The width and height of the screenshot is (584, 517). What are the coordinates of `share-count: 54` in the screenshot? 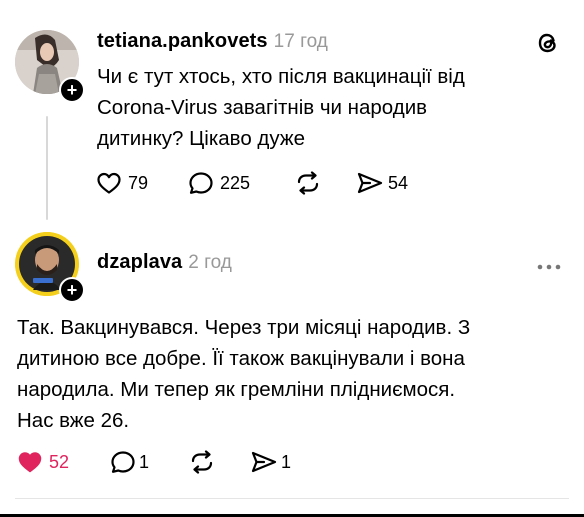 It's located at (398, 182).